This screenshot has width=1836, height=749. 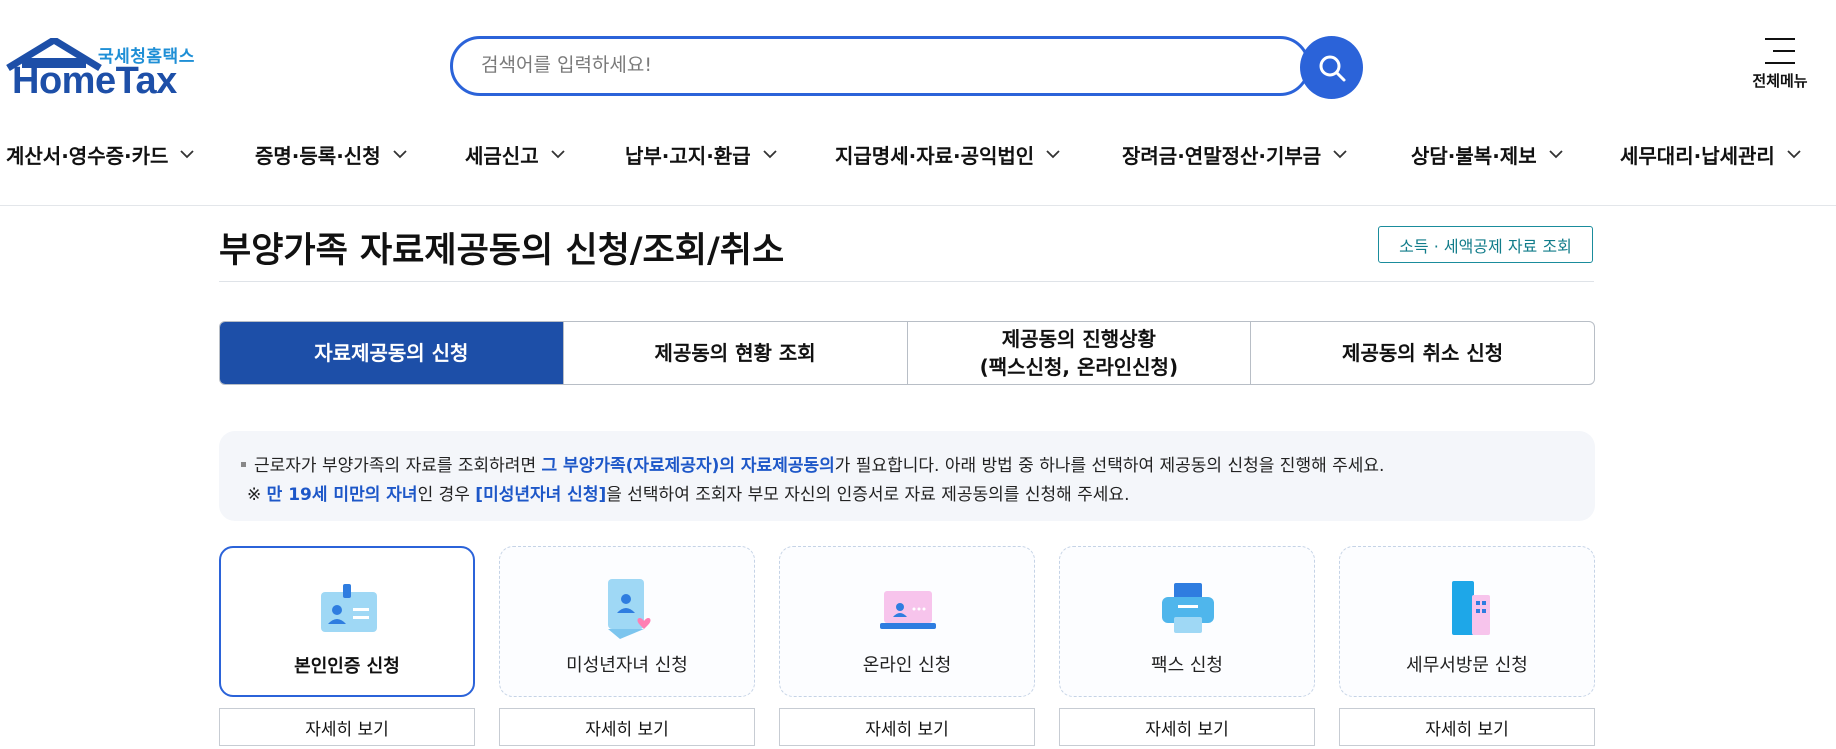 What do you see at coordinates (1467, 665) in the screenshot?
I see `method-label: 세무서방문 신청` at bounding box center [1467, 665].